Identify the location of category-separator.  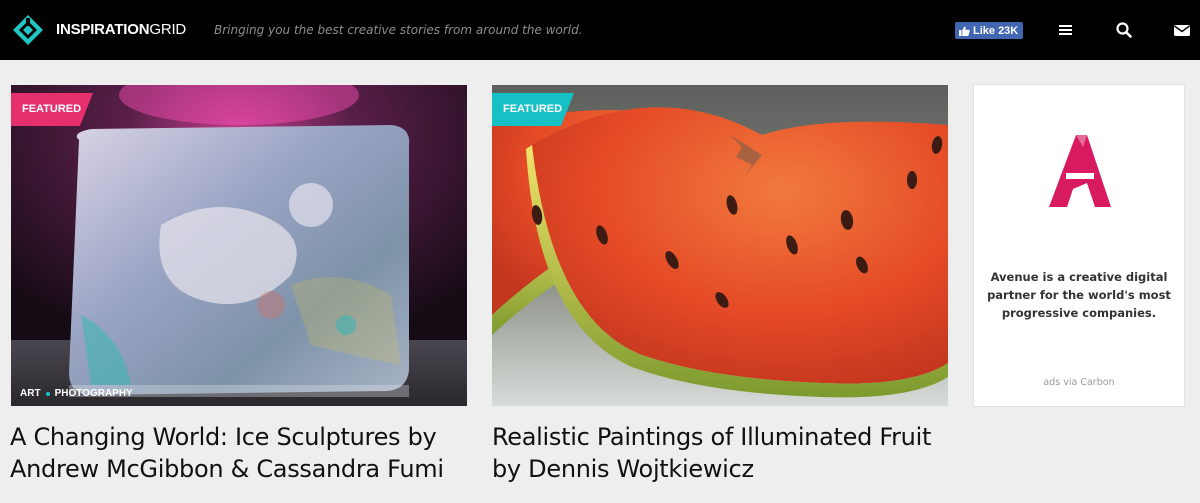
(47, 393).